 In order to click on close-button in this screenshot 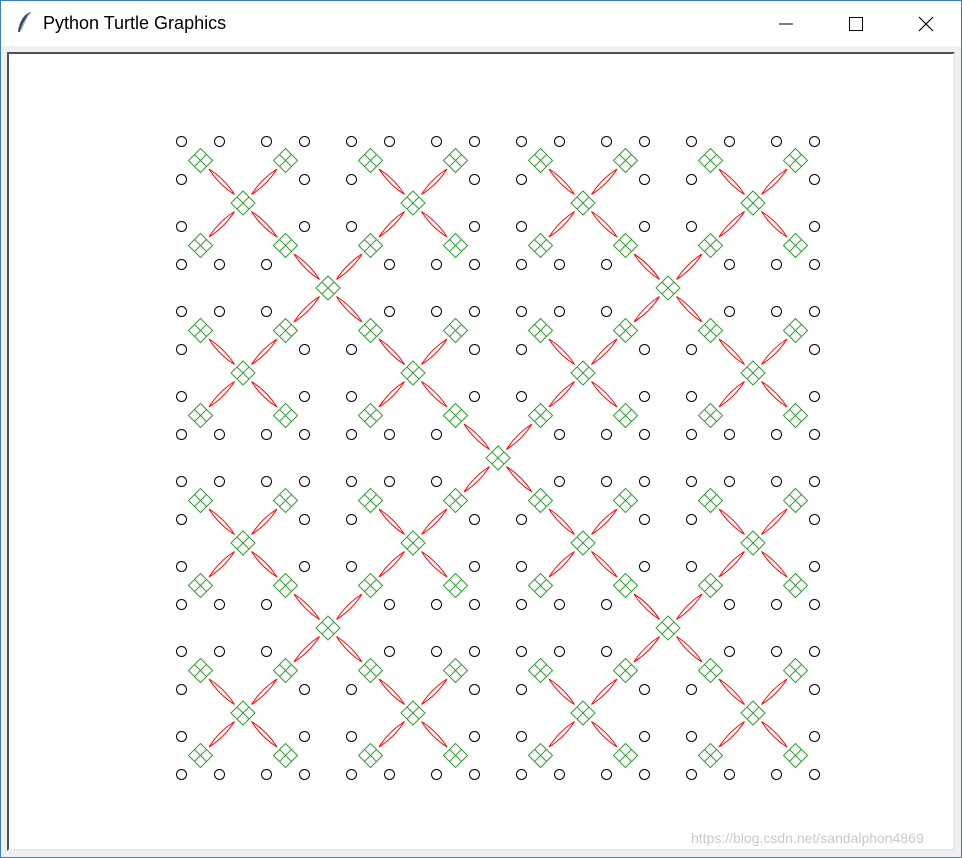, I will do `click(926, 23)`.